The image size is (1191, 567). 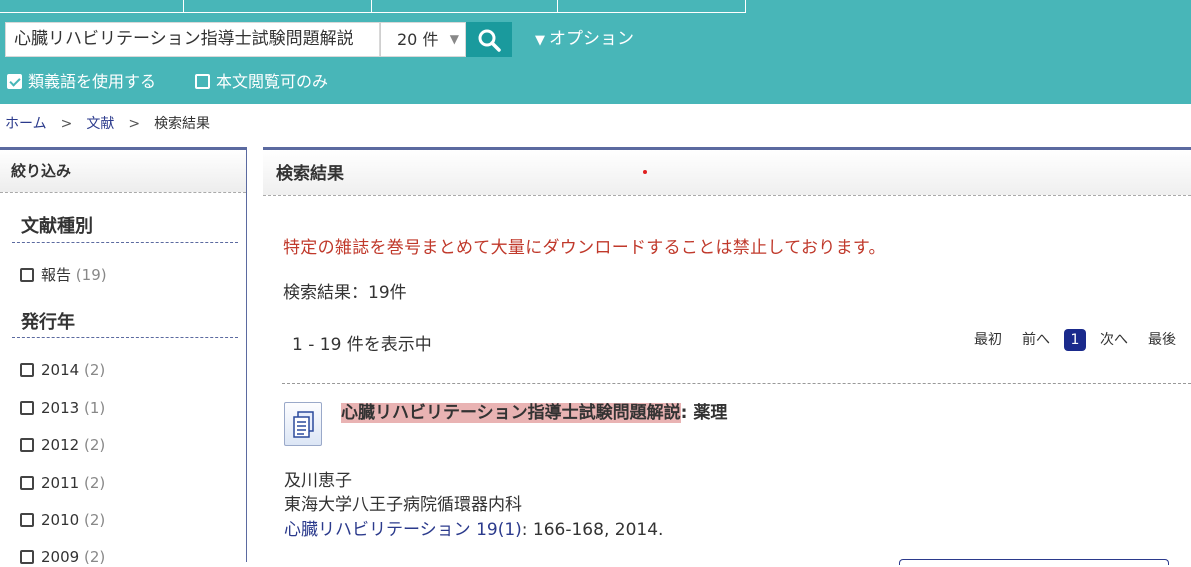 I want to click on result-title-link: 心臓リハビリテーション指導士試験問題解説: 薬理, so click(x=534, y=413).